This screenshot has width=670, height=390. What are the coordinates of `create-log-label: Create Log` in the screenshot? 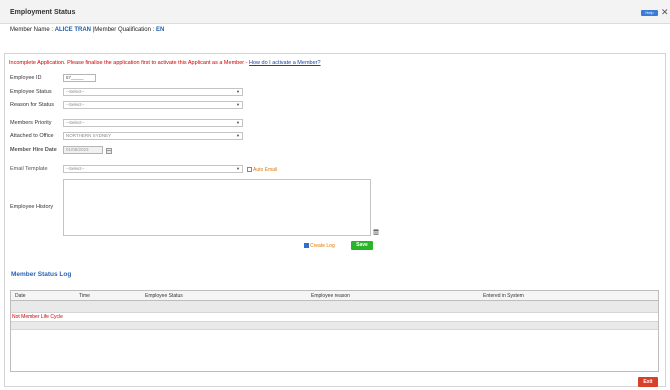 It's located at (322, 246).